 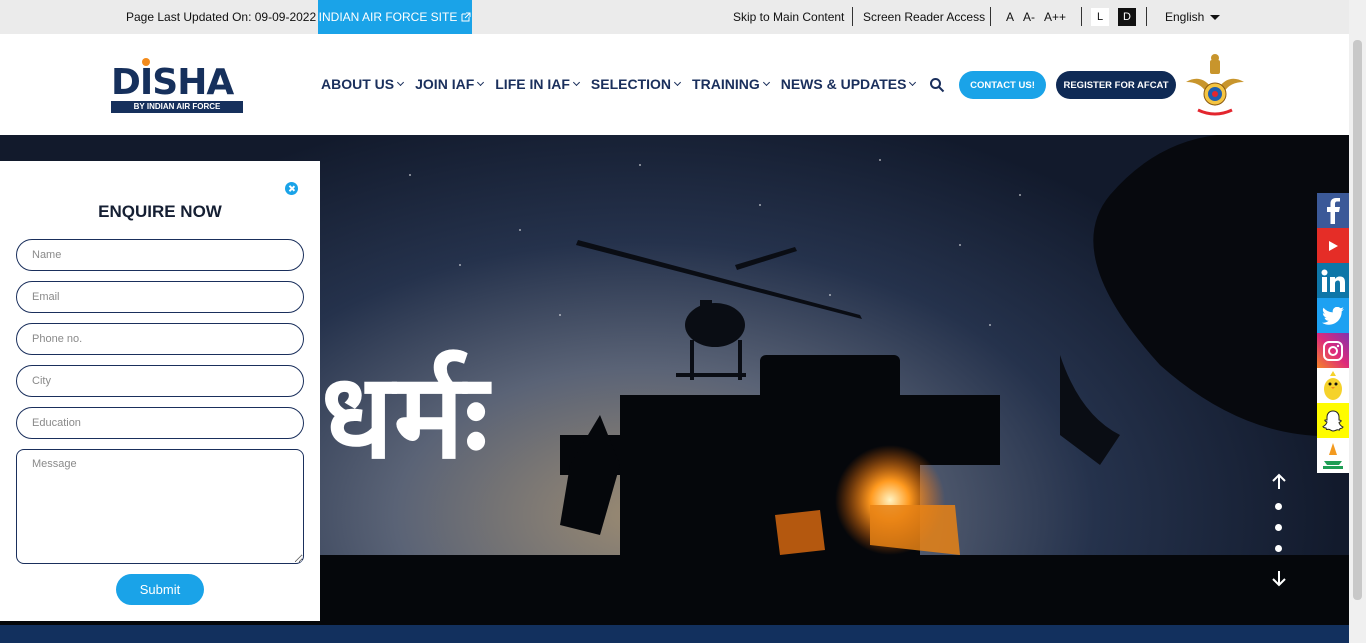 I want to click on message-textarea, so click(x=160, y=506).